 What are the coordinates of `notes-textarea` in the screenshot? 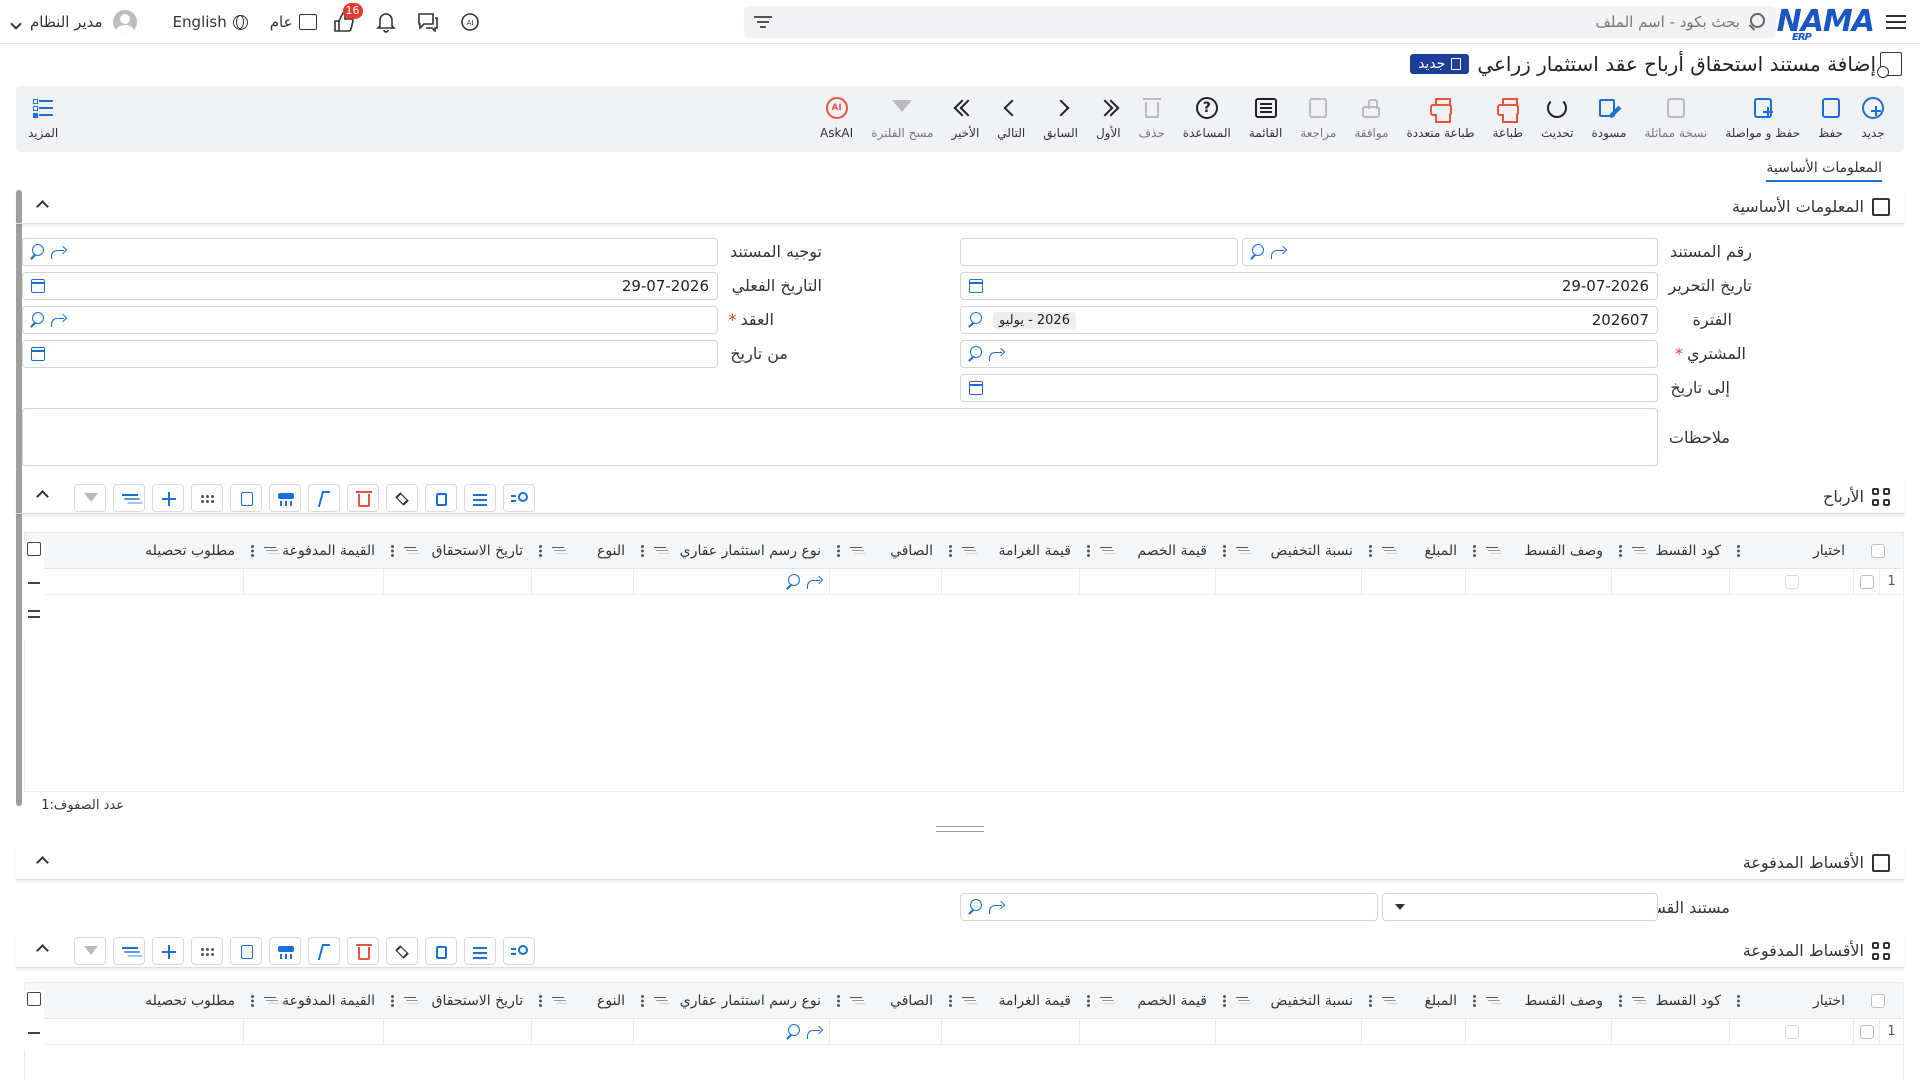 It's located at (840, 437).